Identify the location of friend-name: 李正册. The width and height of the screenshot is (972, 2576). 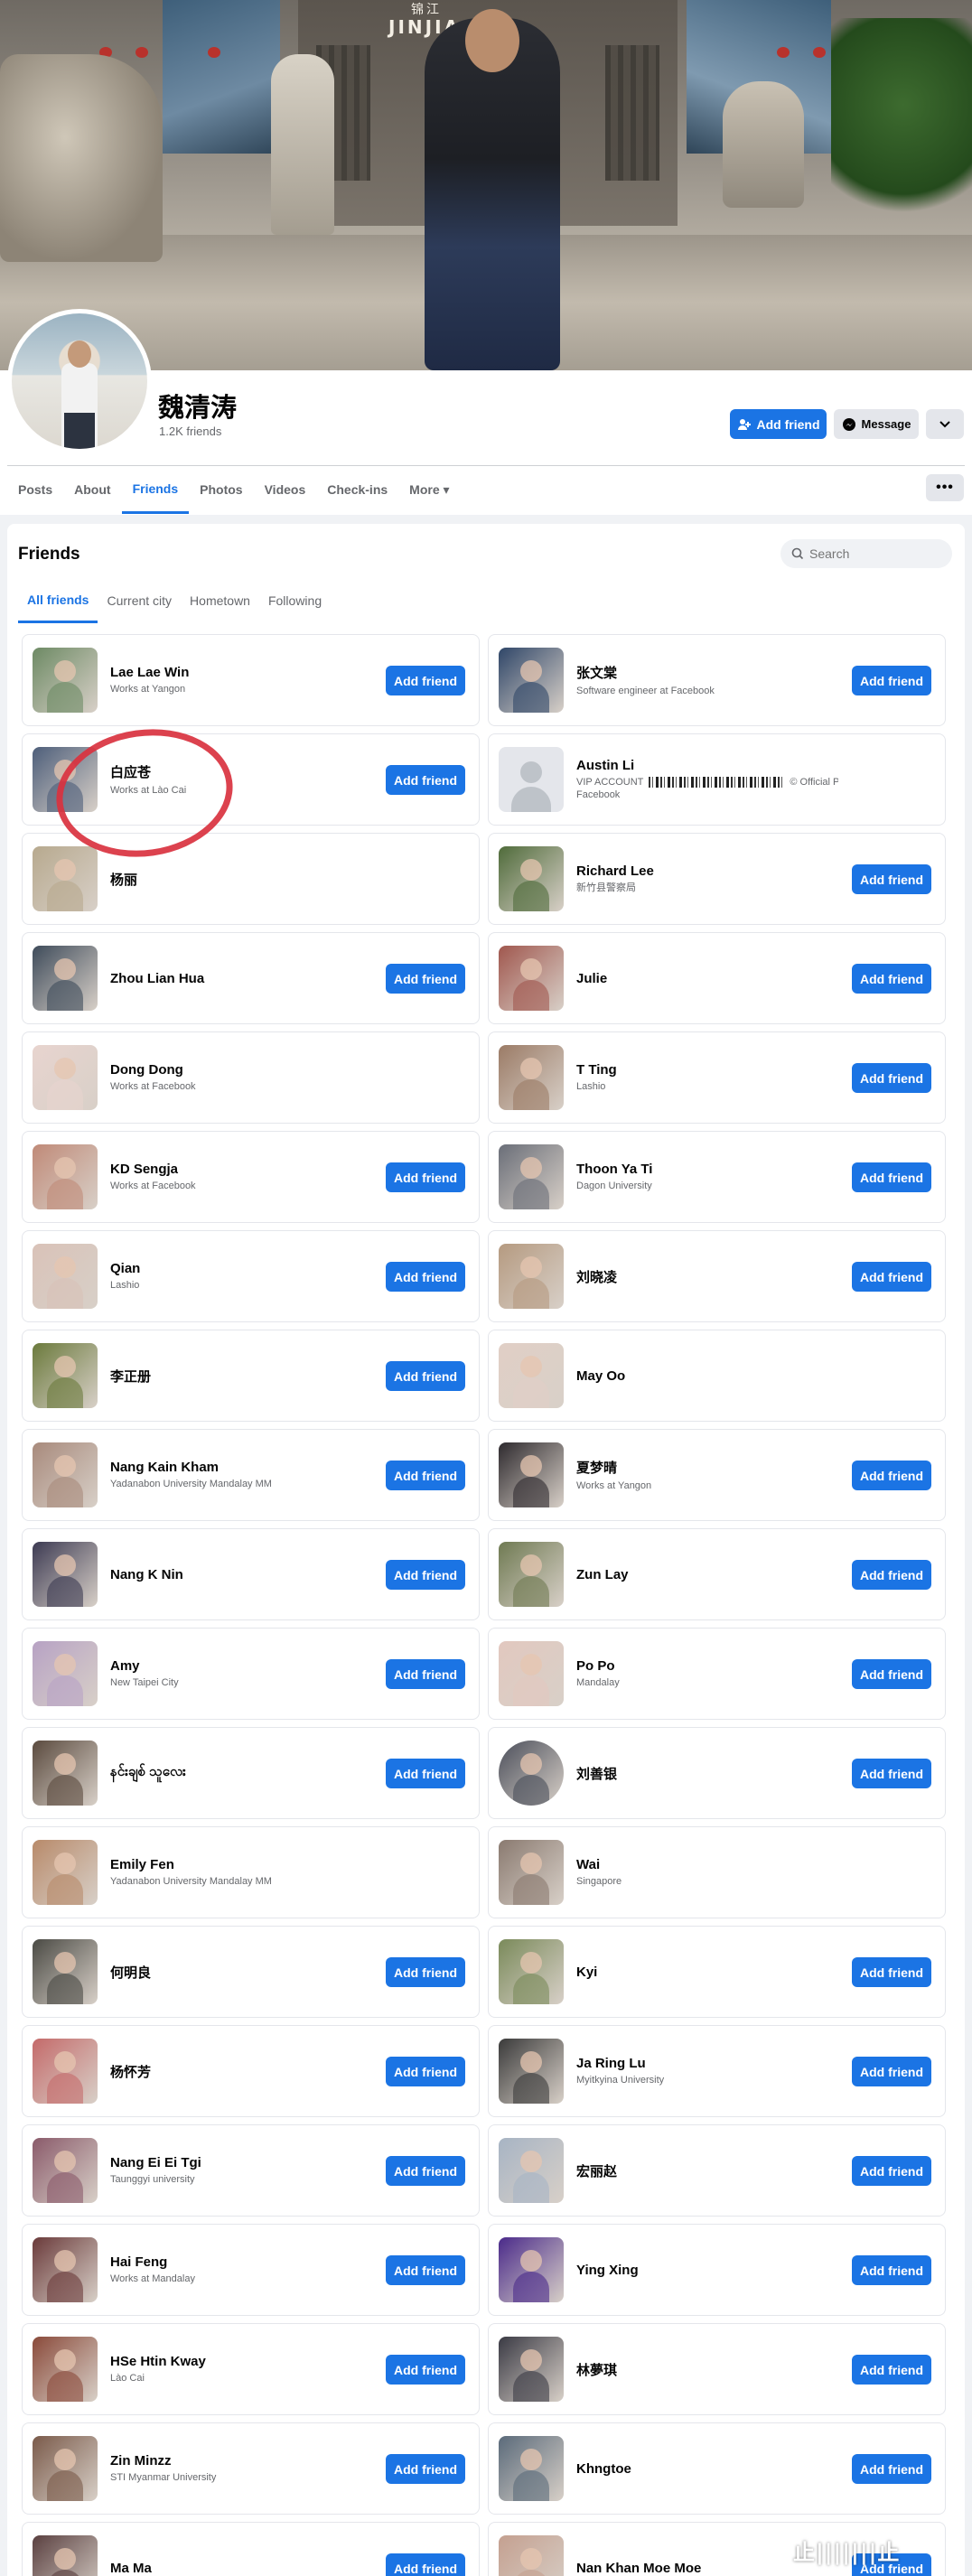
(241, 1376).